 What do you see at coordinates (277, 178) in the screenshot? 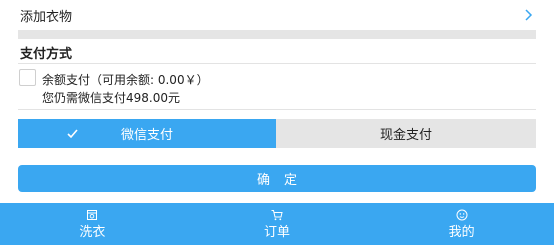
I see `confirm-button: 确定` at bounding box center [277, 178].